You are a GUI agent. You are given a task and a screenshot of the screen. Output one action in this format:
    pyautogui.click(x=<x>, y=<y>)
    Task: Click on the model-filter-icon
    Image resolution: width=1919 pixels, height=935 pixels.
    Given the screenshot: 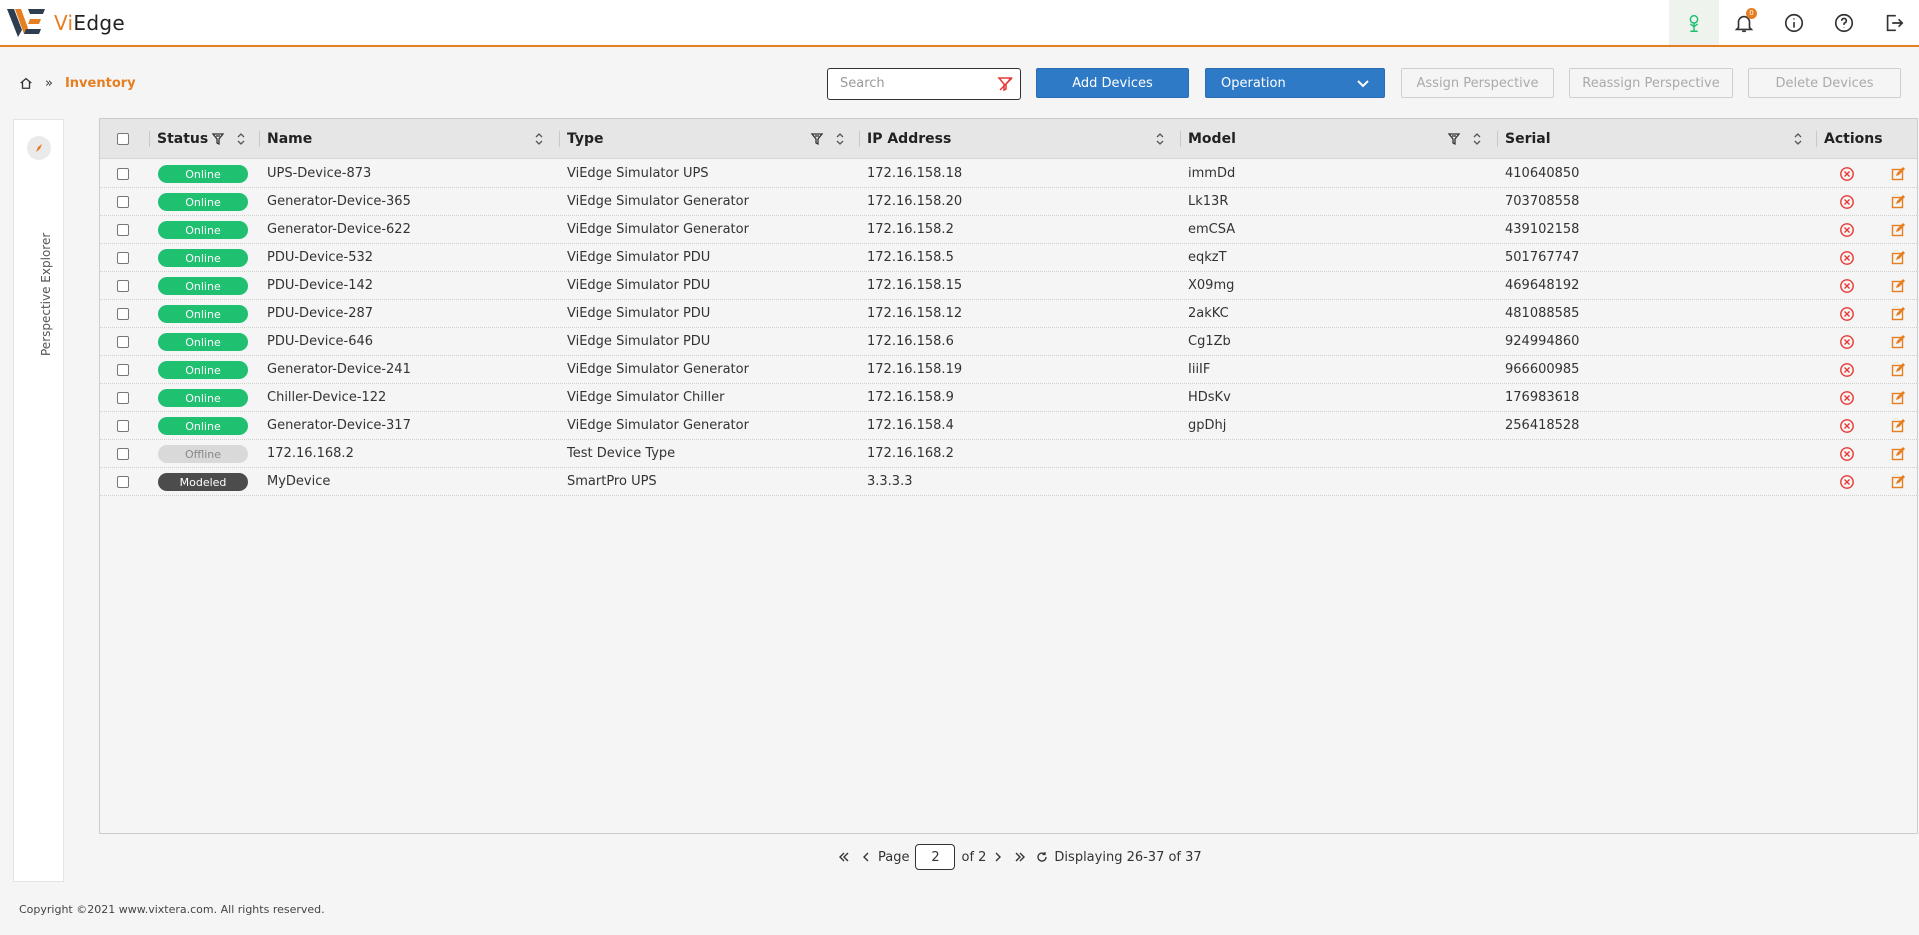 What is the action you would take?
    pyautogui.click(x=1454, y=139)
    